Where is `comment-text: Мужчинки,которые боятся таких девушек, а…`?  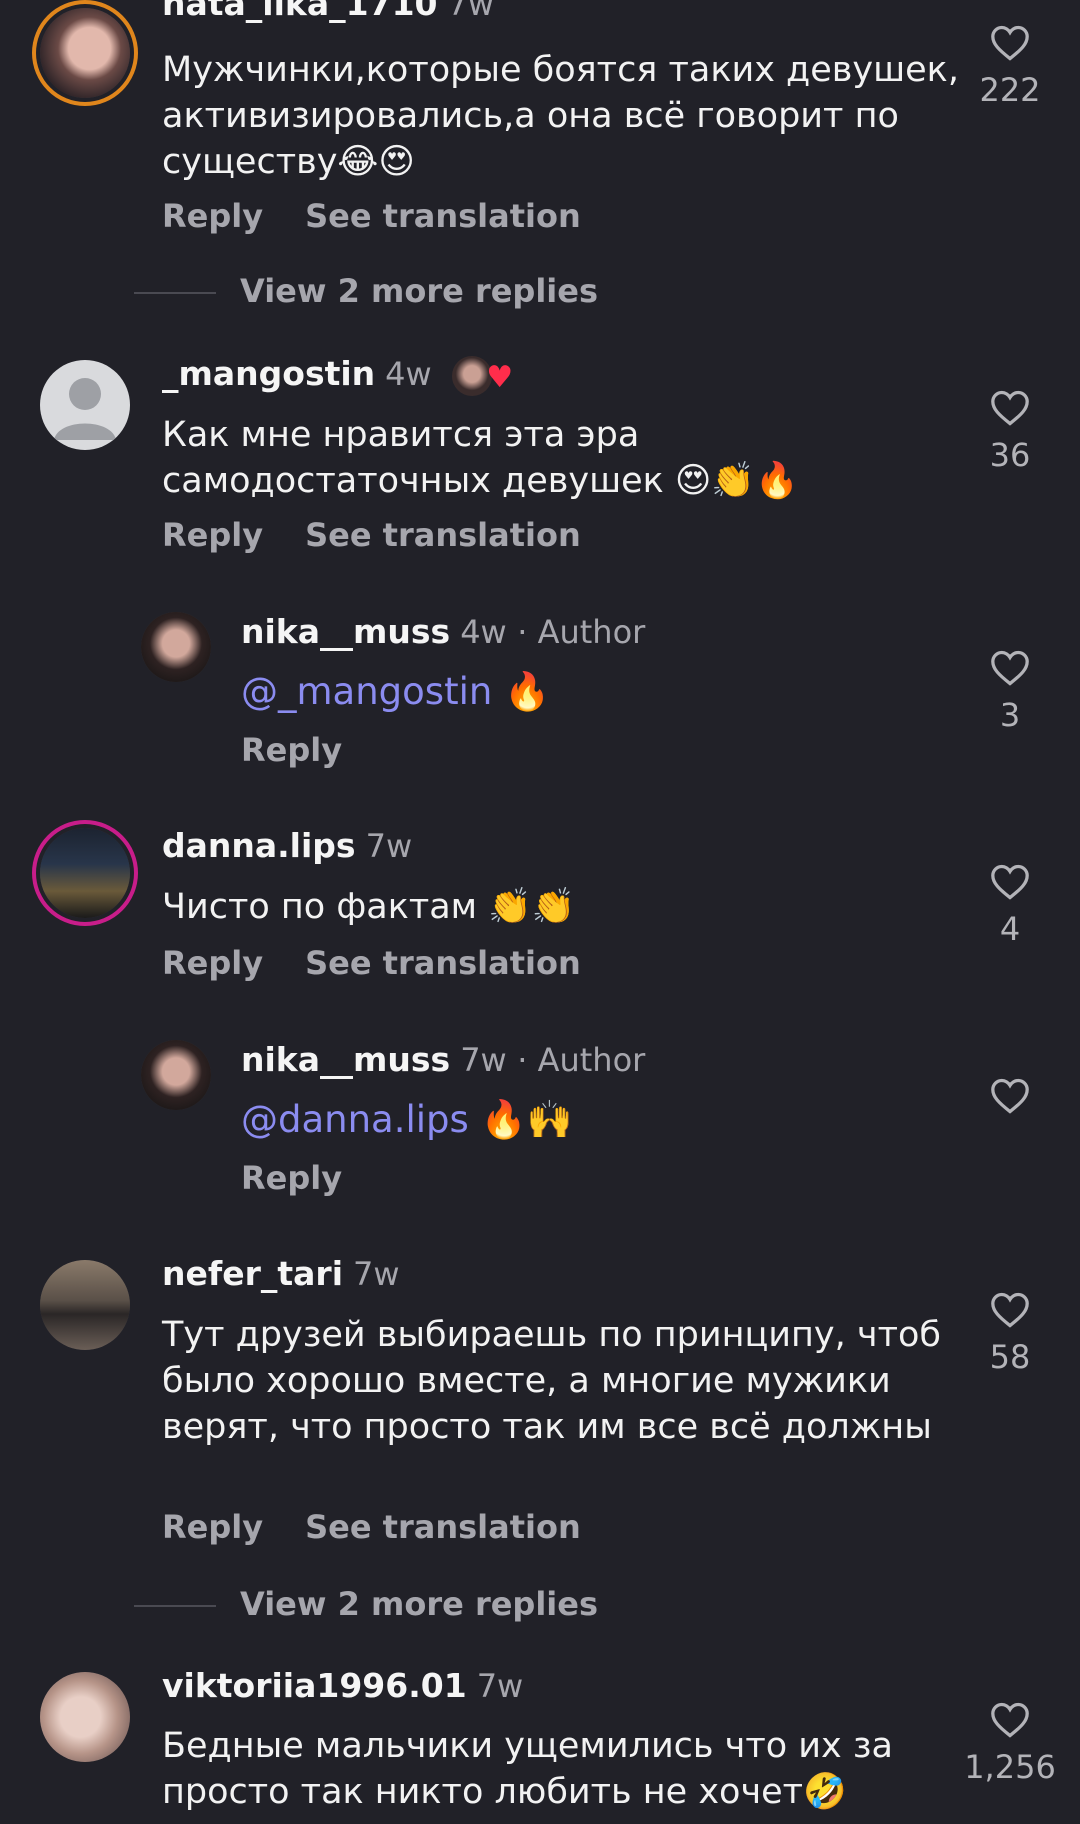 comment-text: Мужчинки,которые боятся таких девушек, а… is located at coordinates (560, 116).